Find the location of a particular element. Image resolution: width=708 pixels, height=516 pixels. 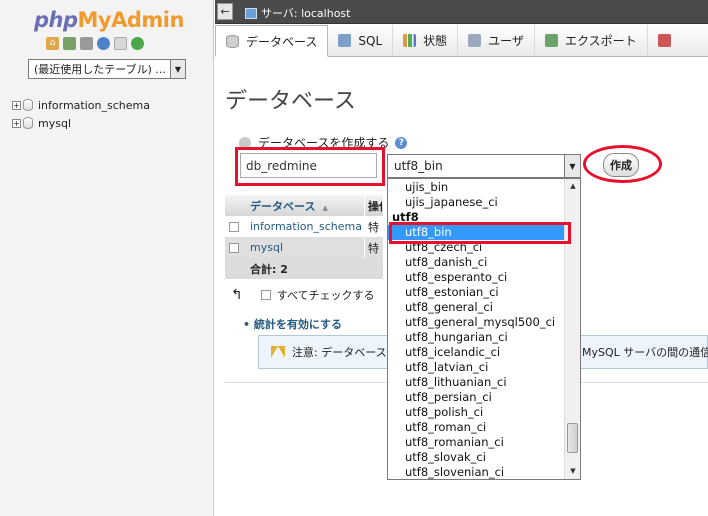

users-icon is located at coordinates (475, 40).